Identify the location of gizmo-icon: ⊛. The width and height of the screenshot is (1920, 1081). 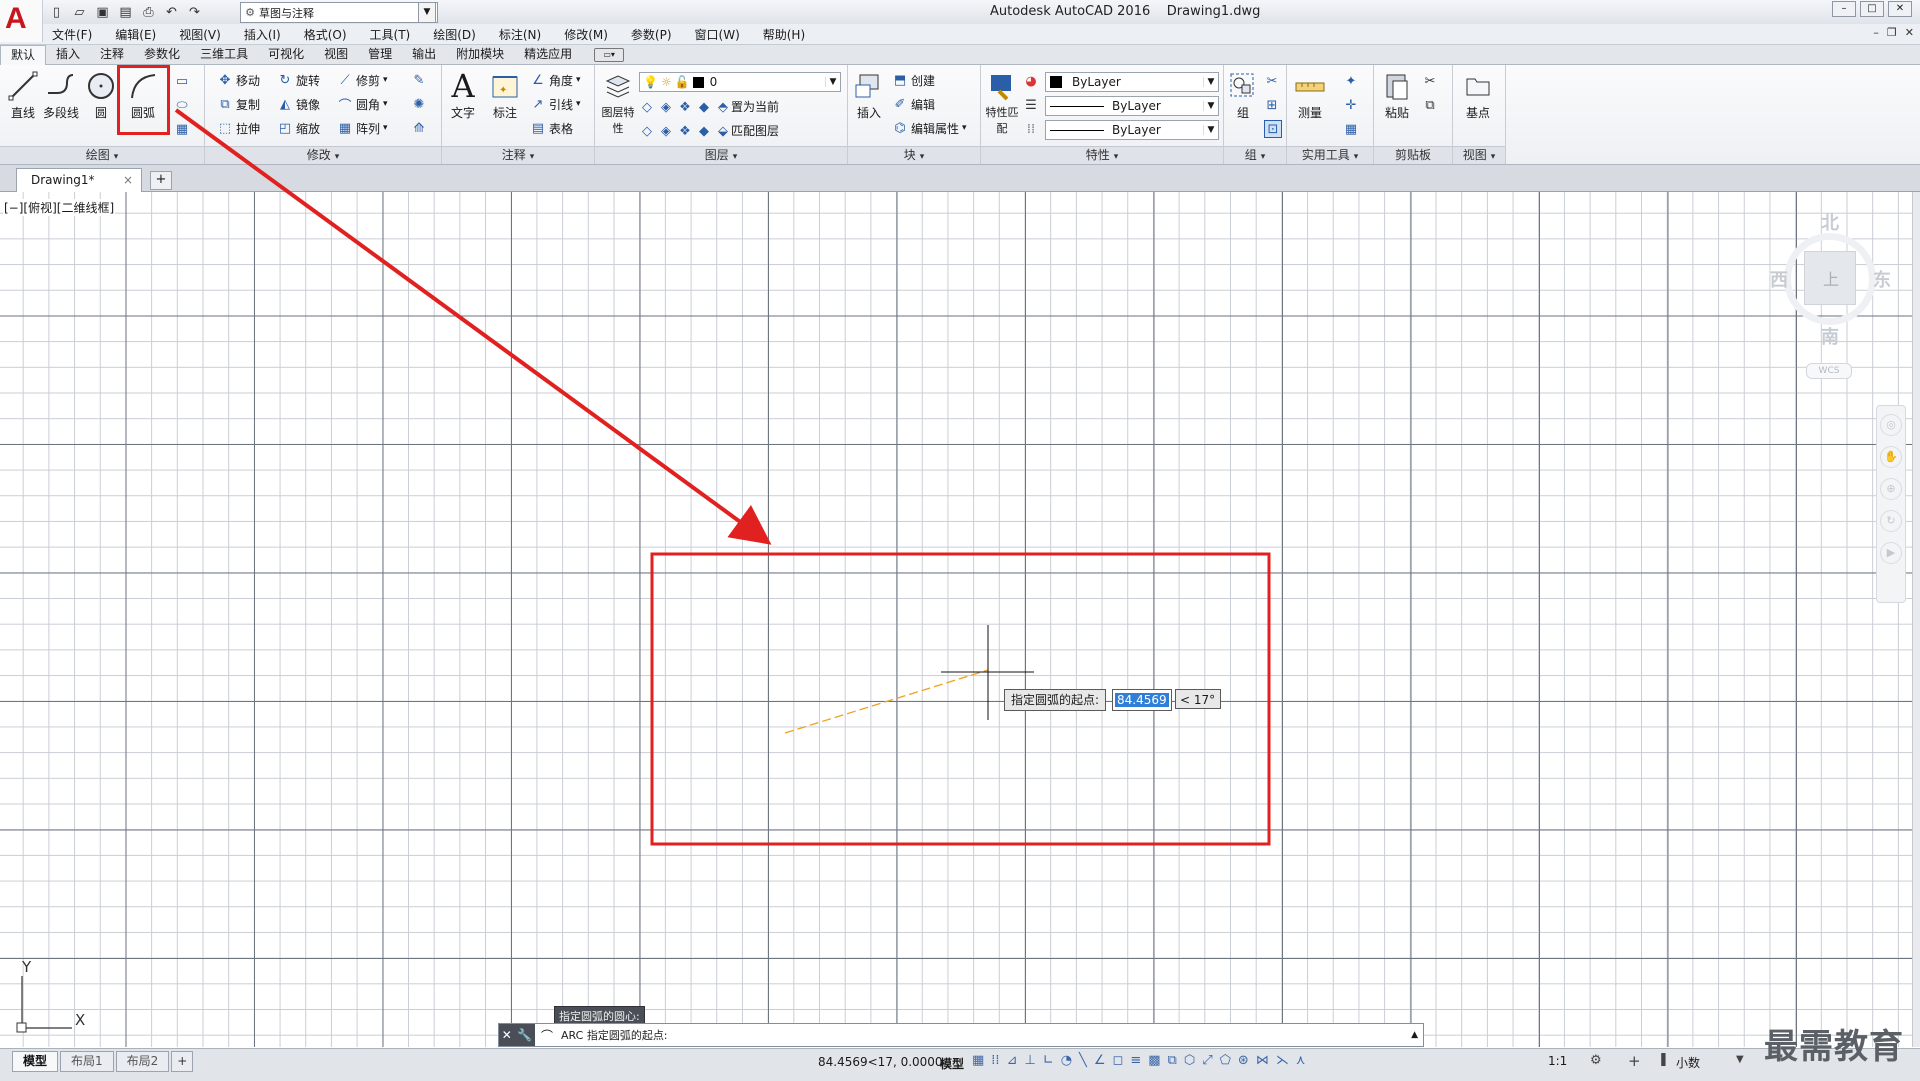
(1243, 1060).